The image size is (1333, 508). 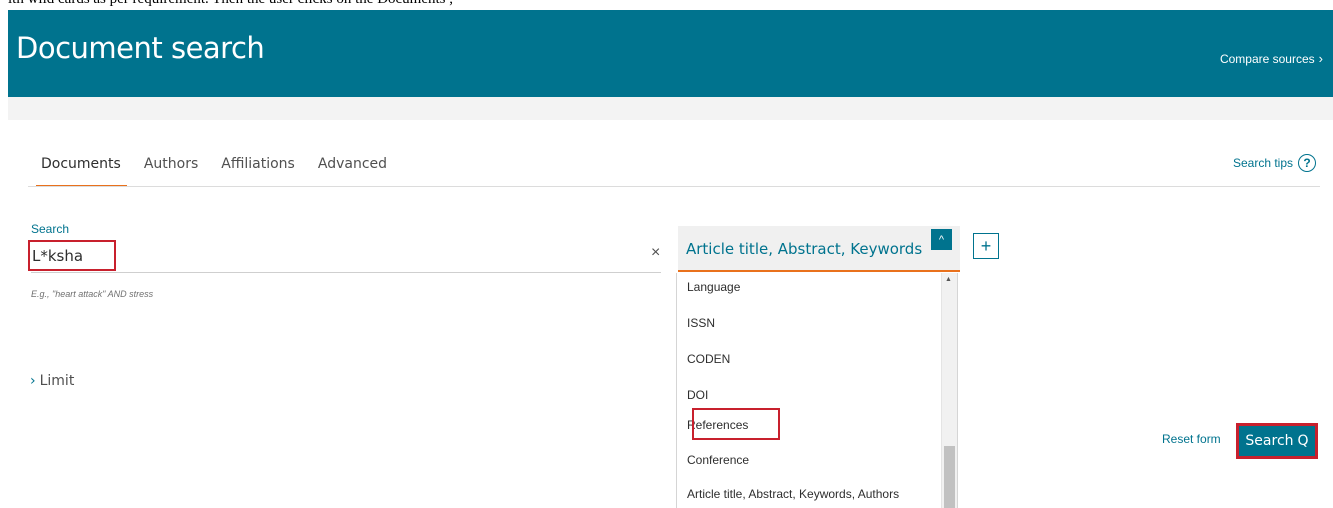 I want to click on add-search-field-button: +, so click(x=986, y=246).